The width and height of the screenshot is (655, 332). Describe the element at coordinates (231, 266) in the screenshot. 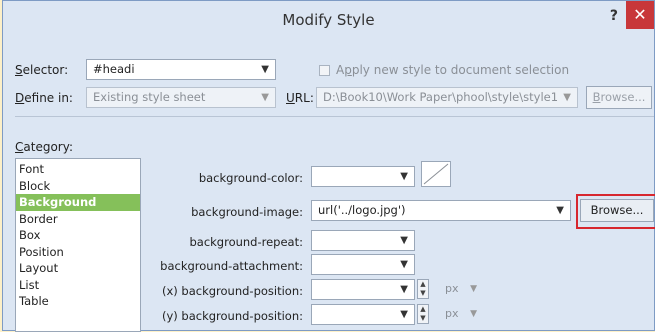

I see `background-attachment-label: background-attachment:` at that location.